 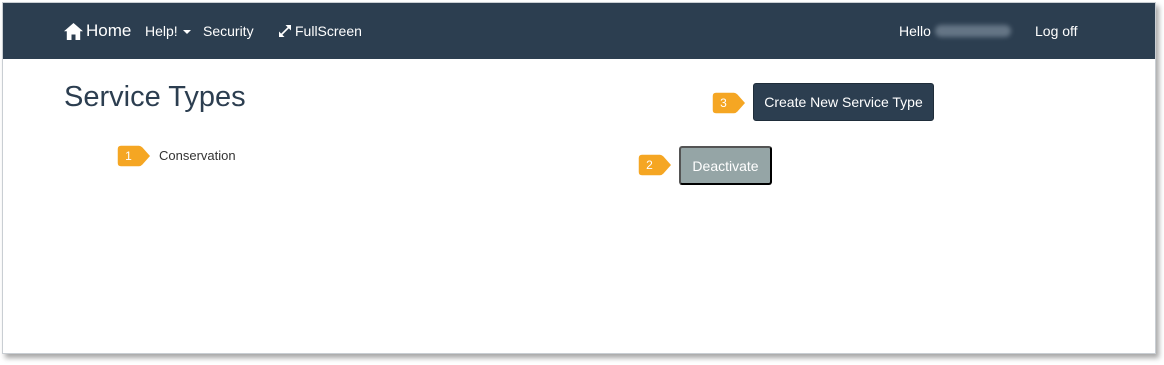 What do you see at coordinates (128, 156) in the screenshot?
I see `callout-number: 1` at bounding box center [128, 156].